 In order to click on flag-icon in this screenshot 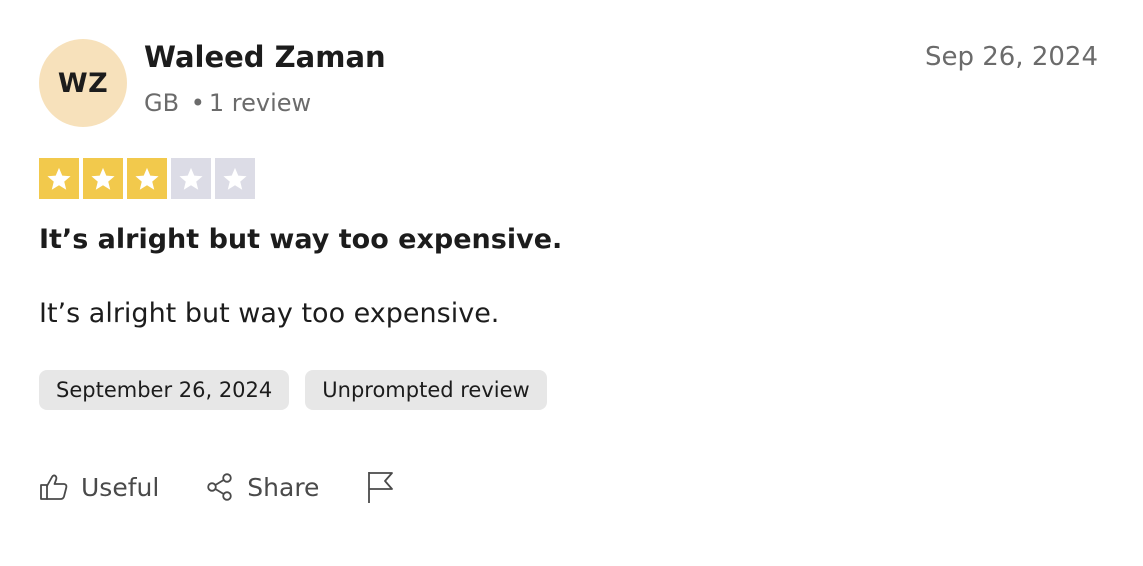, I will do `click(381, 487)`.